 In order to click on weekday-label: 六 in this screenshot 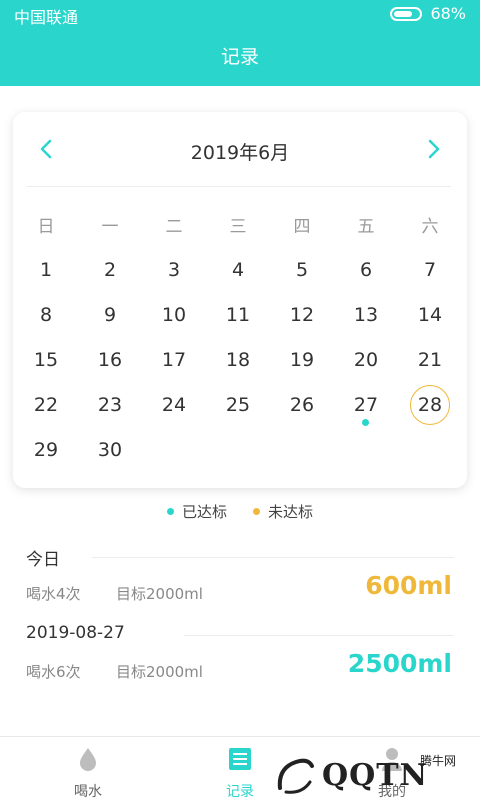, I will do `click(430, 227)`.